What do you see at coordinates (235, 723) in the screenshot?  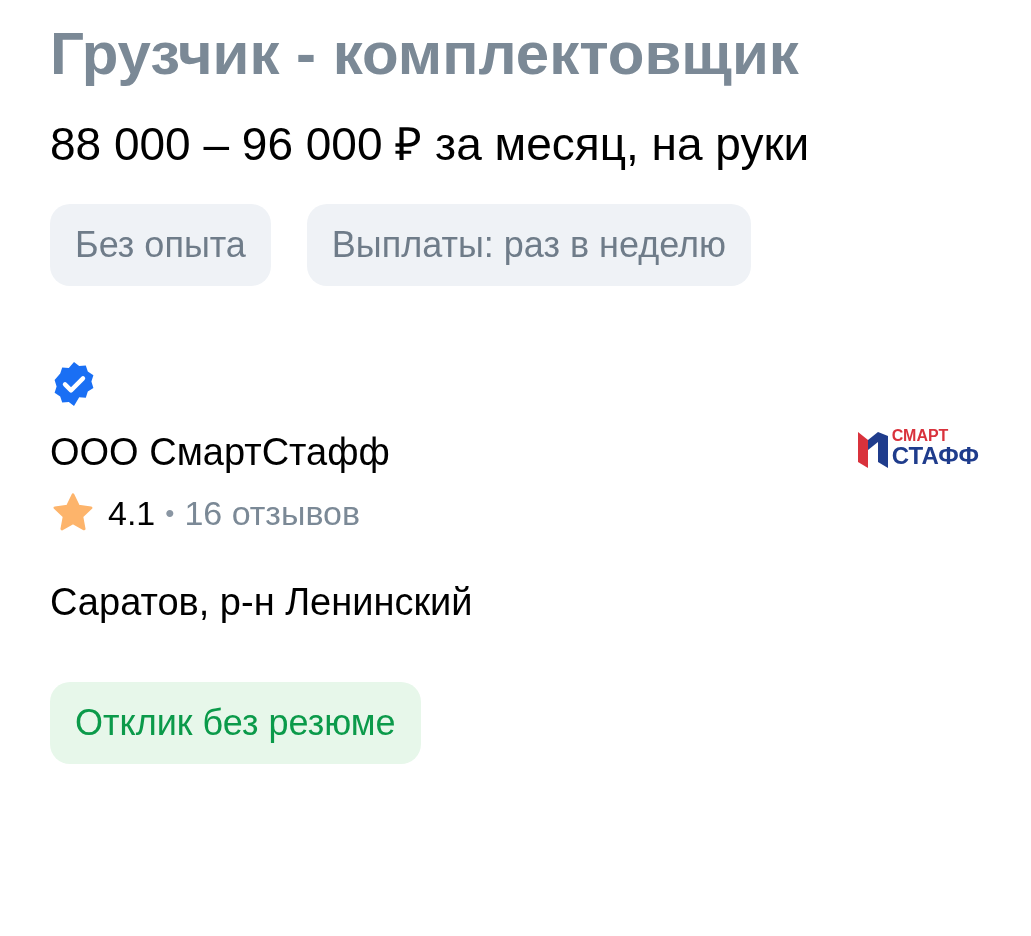 I see `respond-button: Отклик без резюме` at bounding box center [235, 723].